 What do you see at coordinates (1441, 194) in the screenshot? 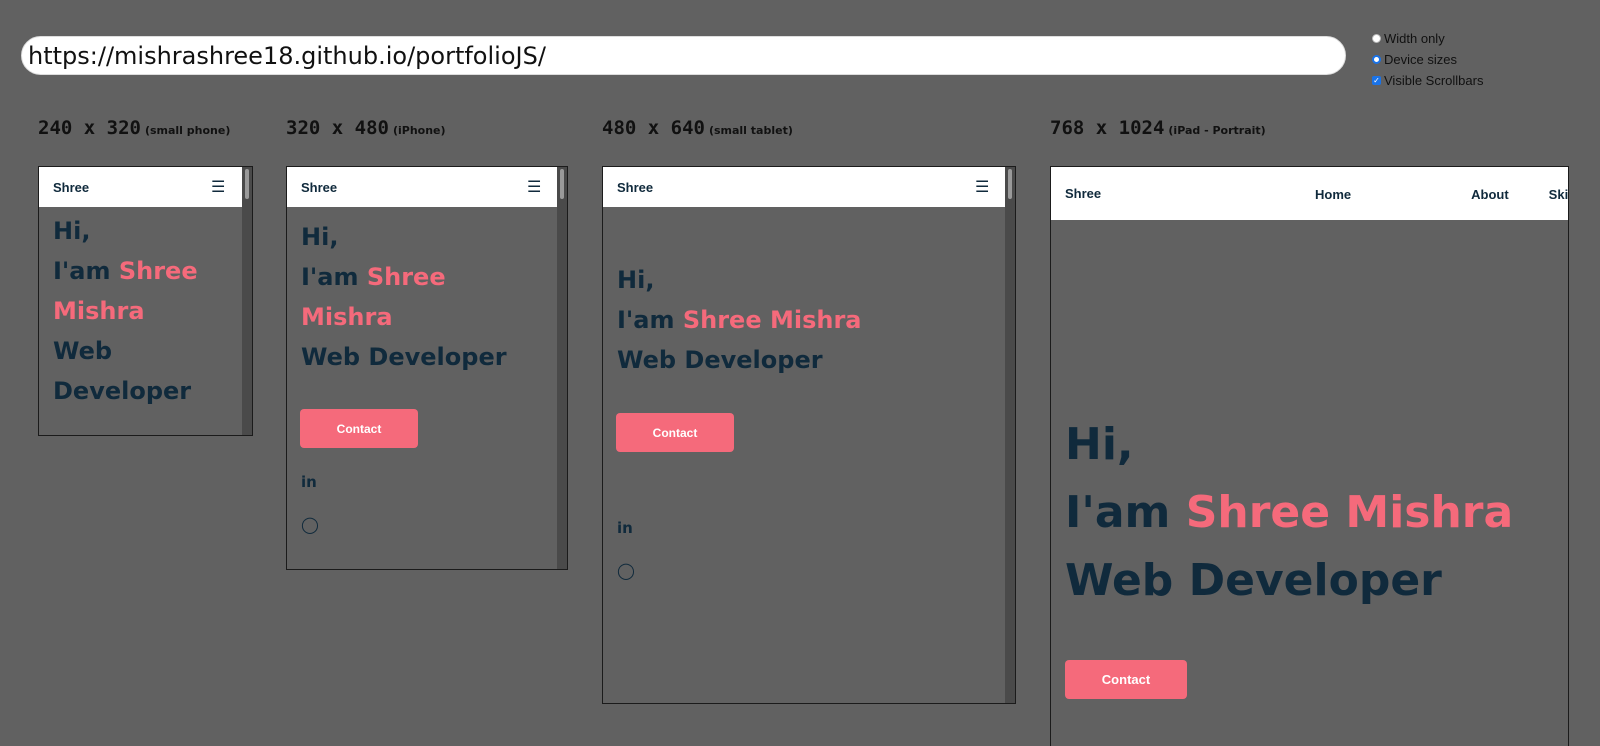
I see `site-nav-links: Home About Skills Wo` at bounding box center [1441, 194].